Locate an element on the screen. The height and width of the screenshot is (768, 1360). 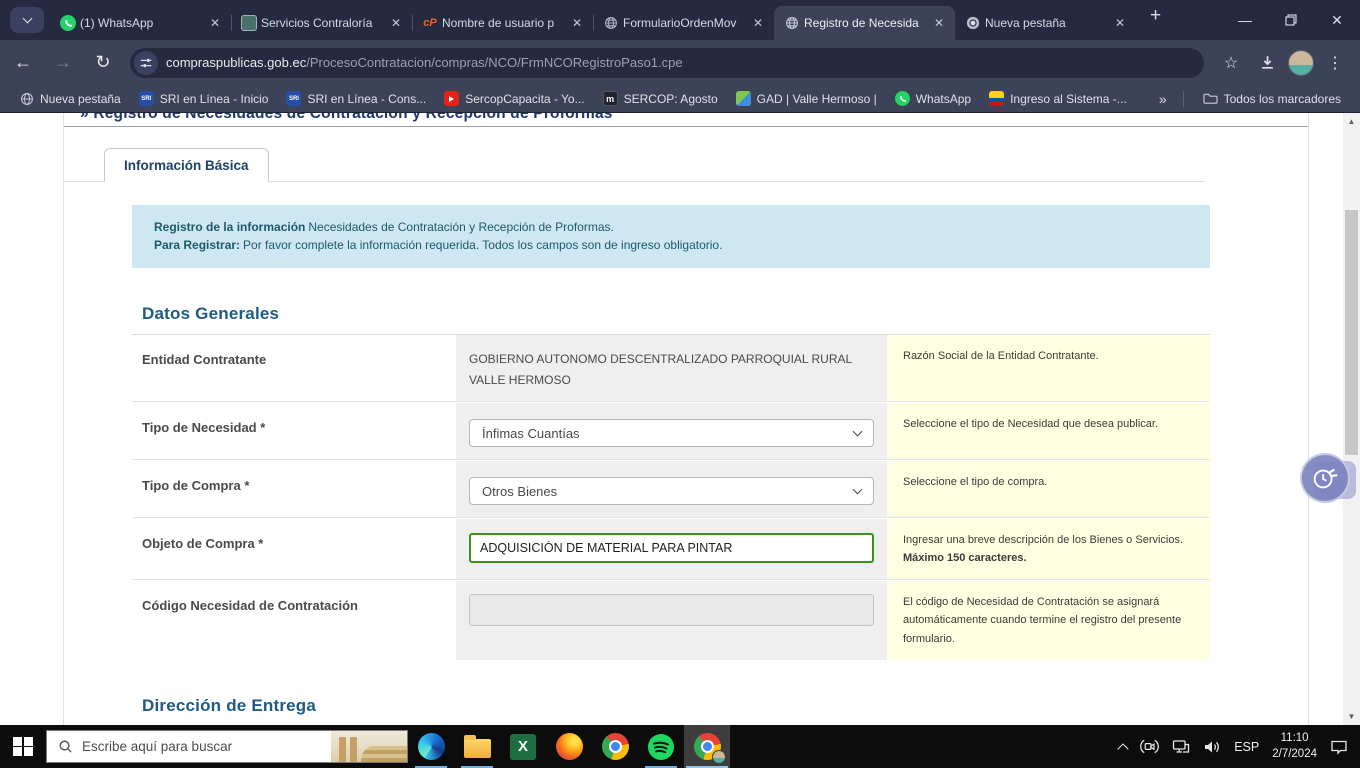
tab-title: (1) WhatsApp is located at coordinates (117, 23).